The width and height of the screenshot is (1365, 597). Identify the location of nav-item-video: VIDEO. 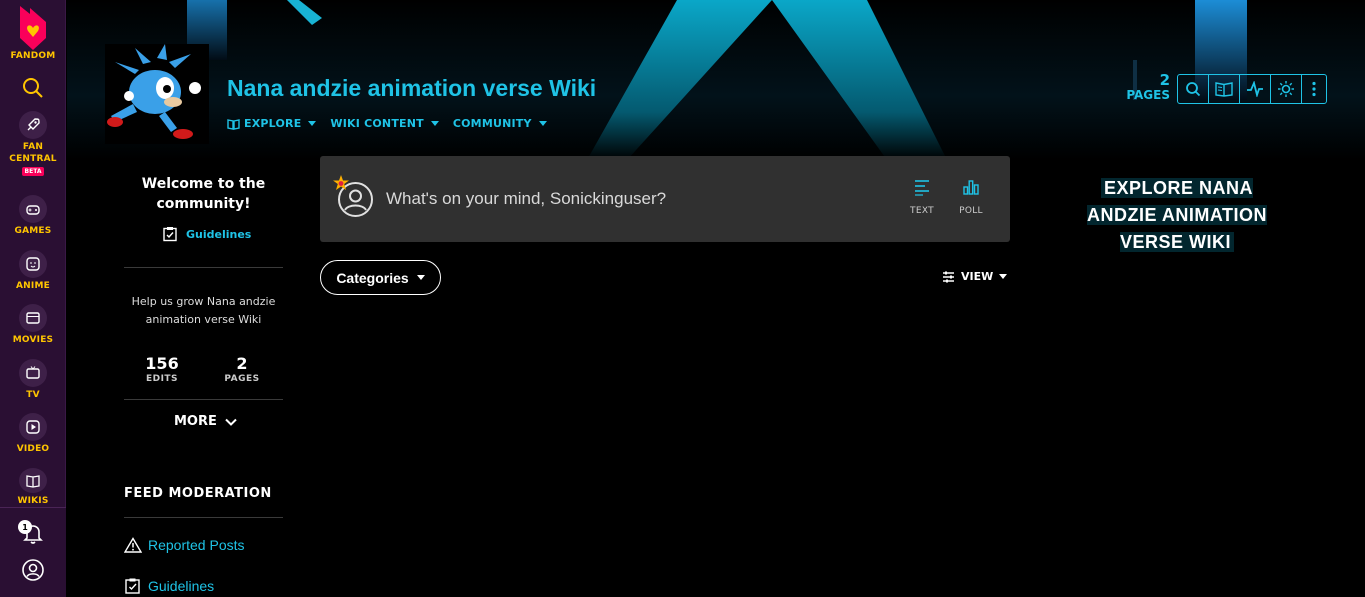
(33, 434).